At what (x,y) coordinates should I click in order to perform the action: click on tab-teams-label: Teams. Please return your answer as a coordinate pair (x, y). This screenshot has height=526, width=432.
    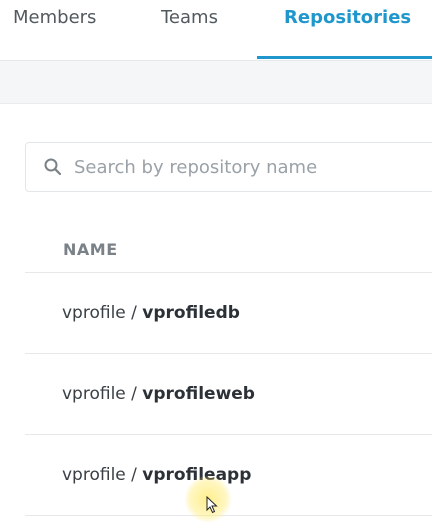
    Looking at the image, I should click on (189, 17).